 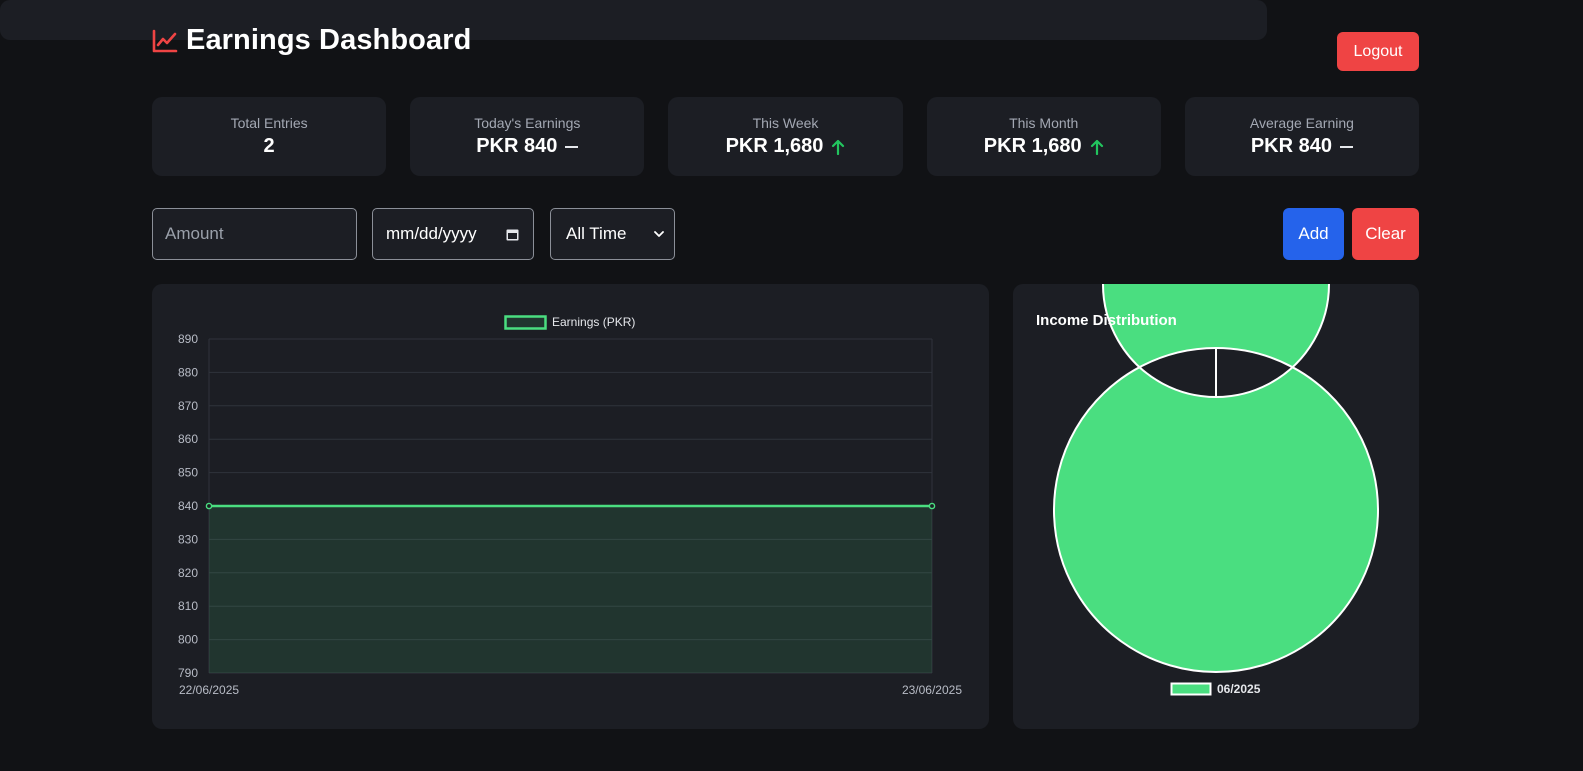 I want to click on stat-card-this-week: This Week PKR 1,680, so click(x=785, y=136).